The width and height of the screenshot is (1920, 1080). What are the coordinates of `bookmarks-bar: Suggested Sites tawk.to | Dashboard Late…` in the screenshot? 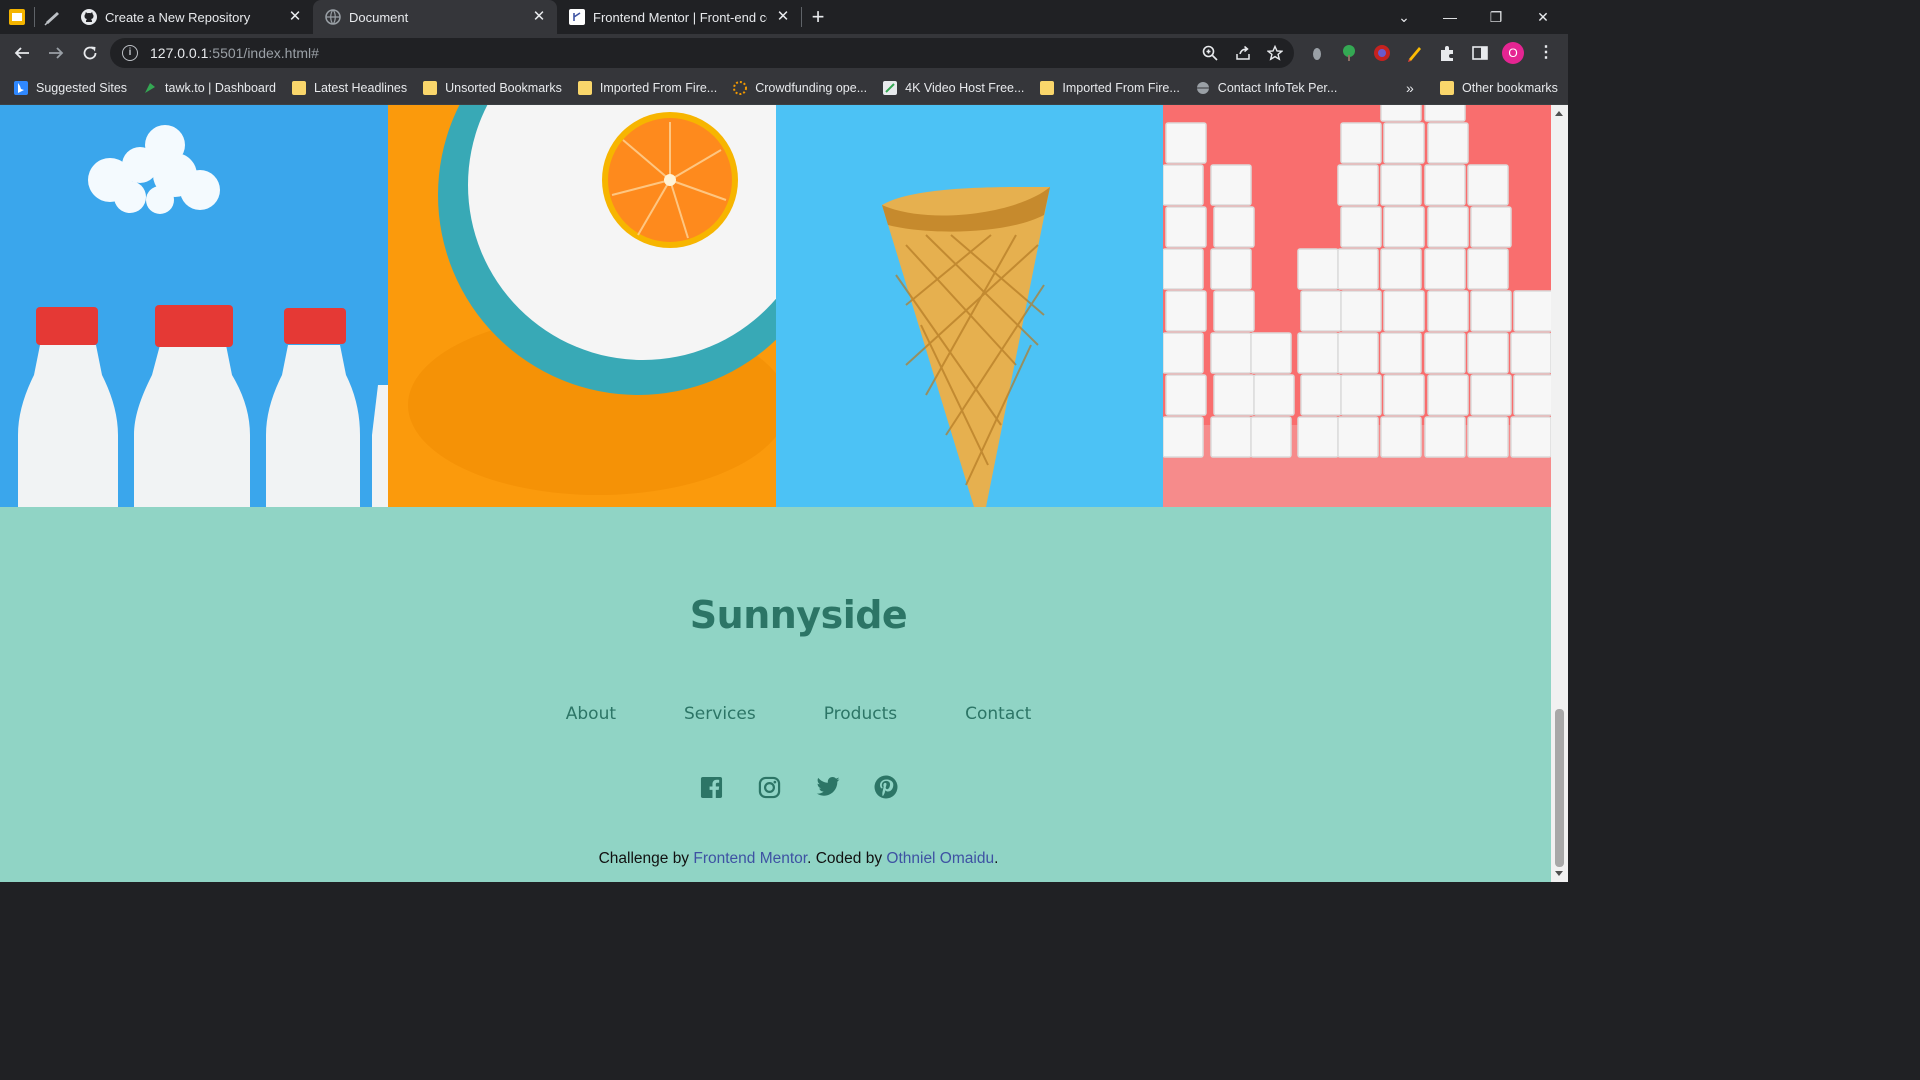 It's located at (784, 88).